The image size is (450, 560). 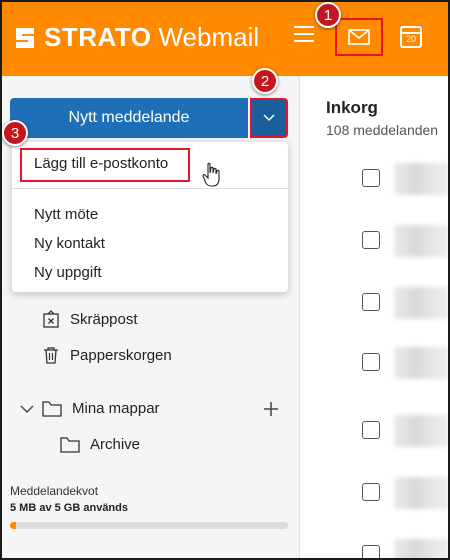 I want to click on calendar-icon: 20, so click(x=411, y=37).